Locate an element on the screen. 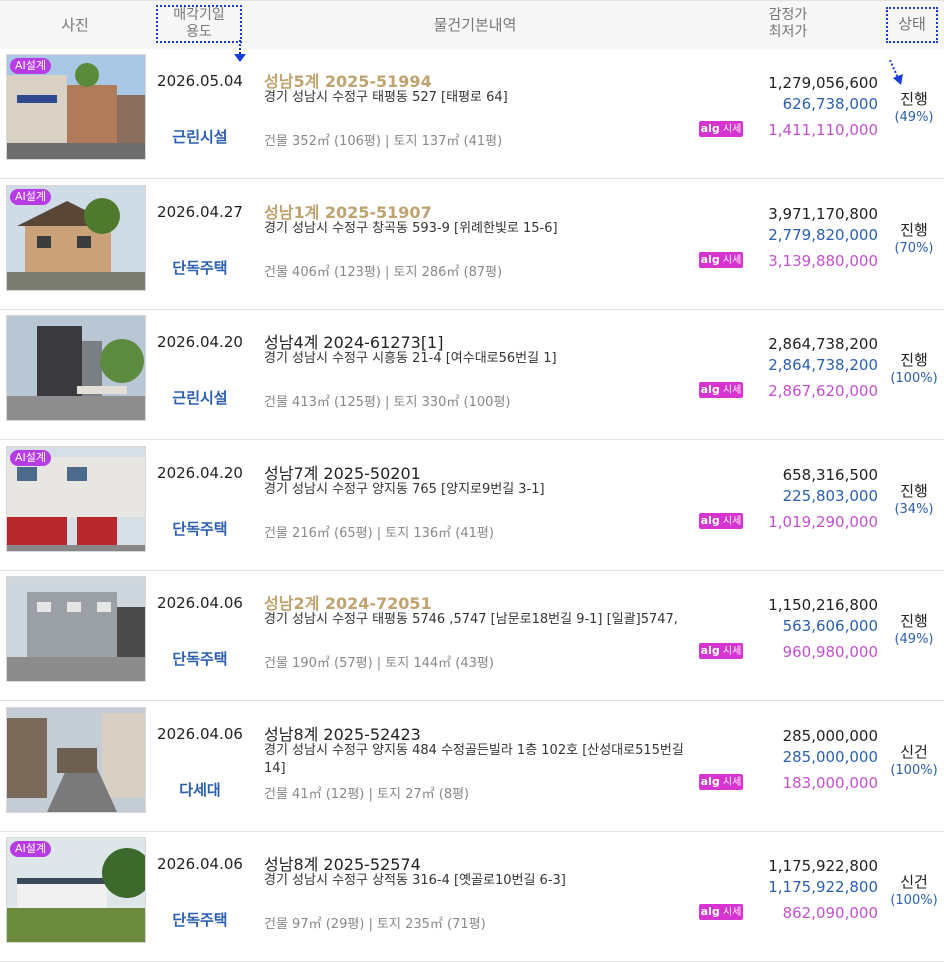 The image size is (944, 962). sale-date: 2026.04.27 is located at coordinates (200, 211).